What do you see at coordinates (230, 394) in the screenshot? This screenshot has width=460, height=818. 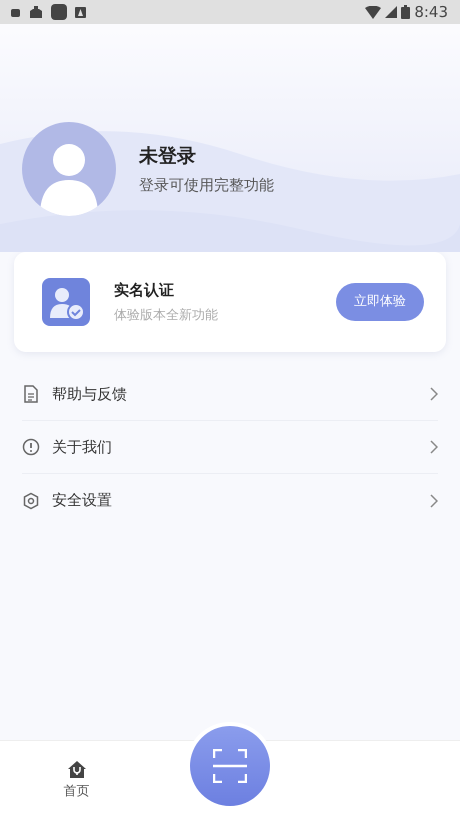 I see `menu-item: 帮助与反馈` at bounding box center [230, 394].